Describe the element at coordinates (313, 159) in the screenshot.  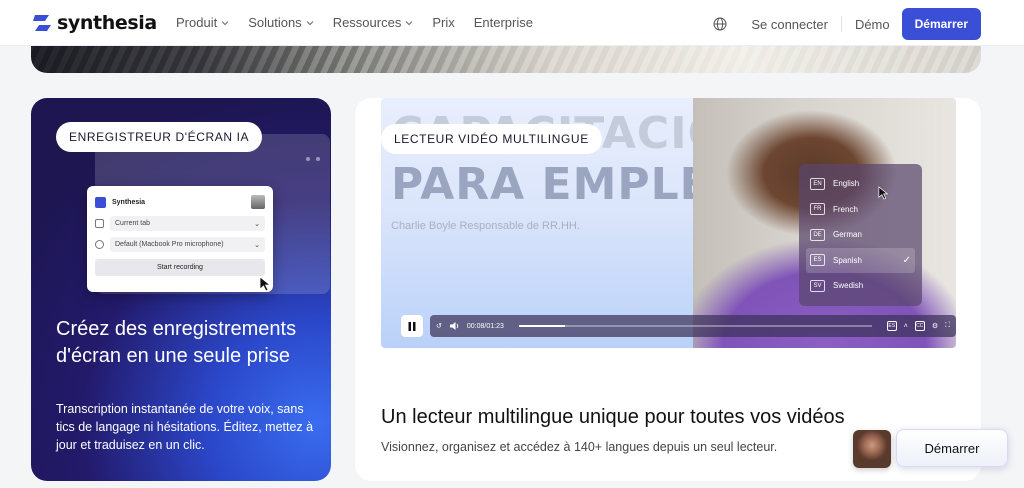
I see `window-dots` at that location.